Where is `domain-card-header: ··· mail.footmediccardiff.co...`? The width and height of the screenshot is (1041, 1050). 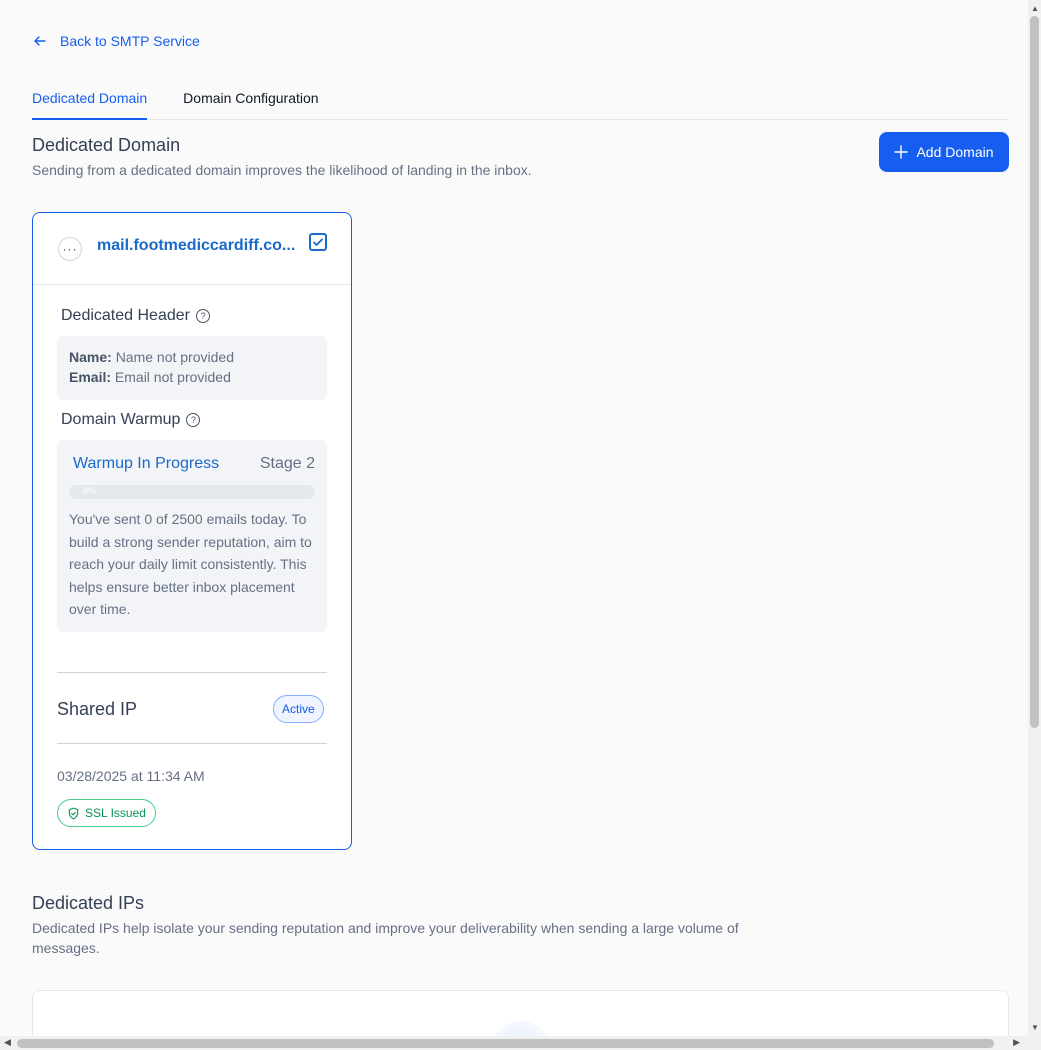 domain-card-header: ··· mail.footmediccardiff.co... is located at coordinates (192, 249).